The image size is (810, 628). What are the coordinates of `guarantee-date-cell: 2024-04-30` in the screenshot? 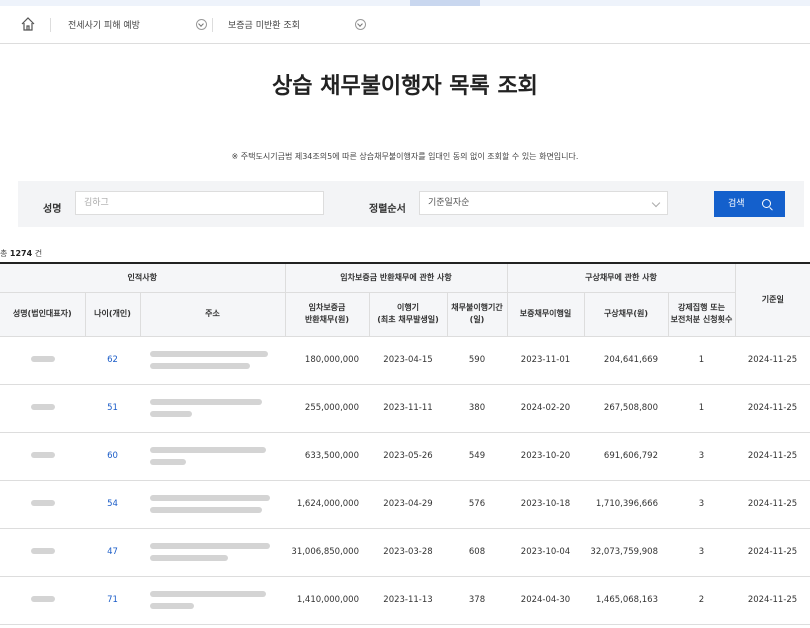 It's located at (545, 600).